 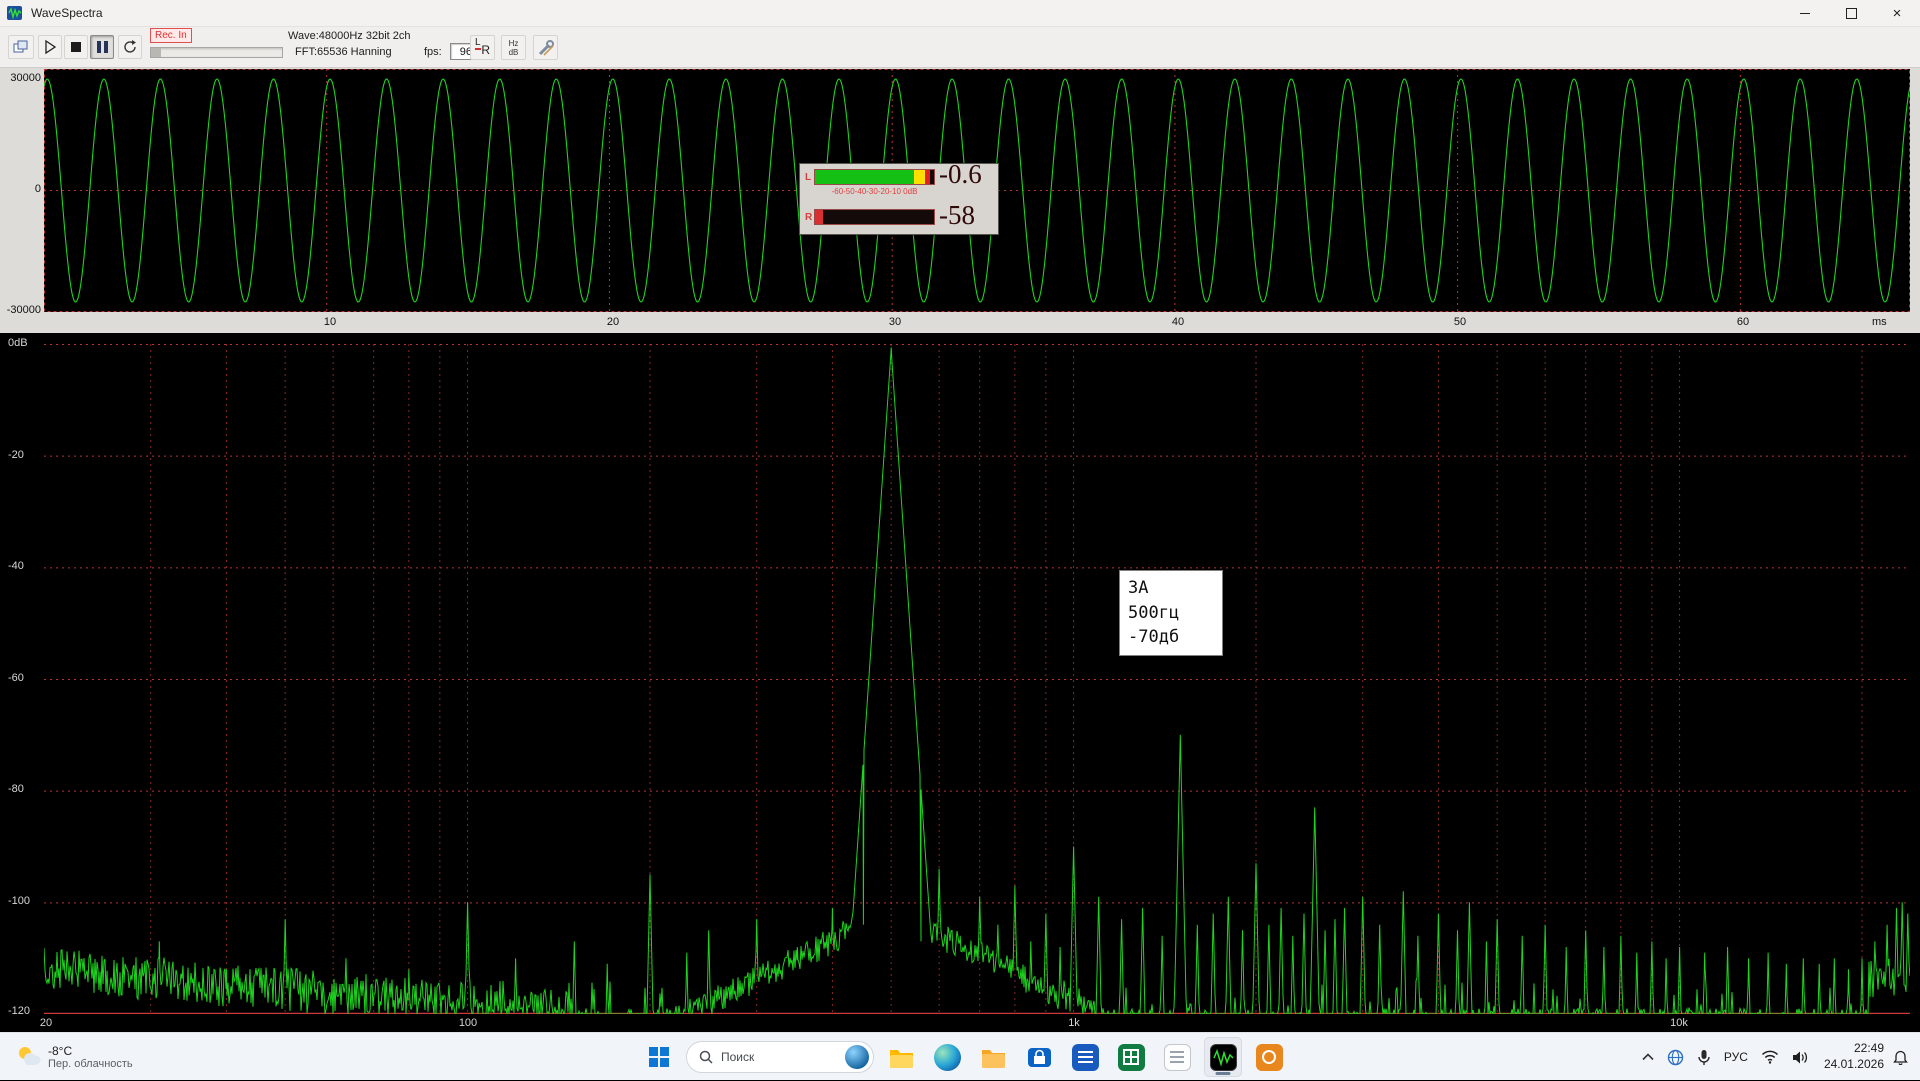 I want to click on pause-button, so click(x=102, y=47).